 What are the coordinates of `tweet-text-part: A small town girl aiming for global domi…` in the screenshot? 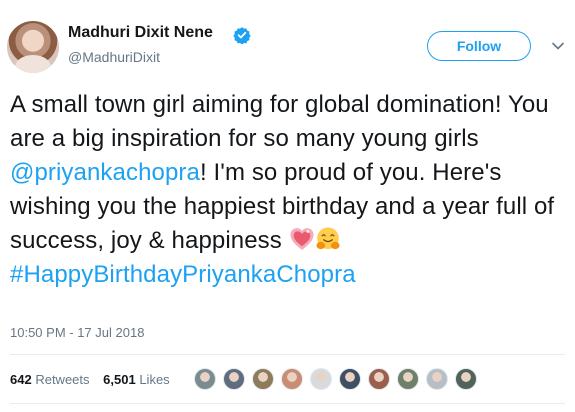 It's located at (279, 121).